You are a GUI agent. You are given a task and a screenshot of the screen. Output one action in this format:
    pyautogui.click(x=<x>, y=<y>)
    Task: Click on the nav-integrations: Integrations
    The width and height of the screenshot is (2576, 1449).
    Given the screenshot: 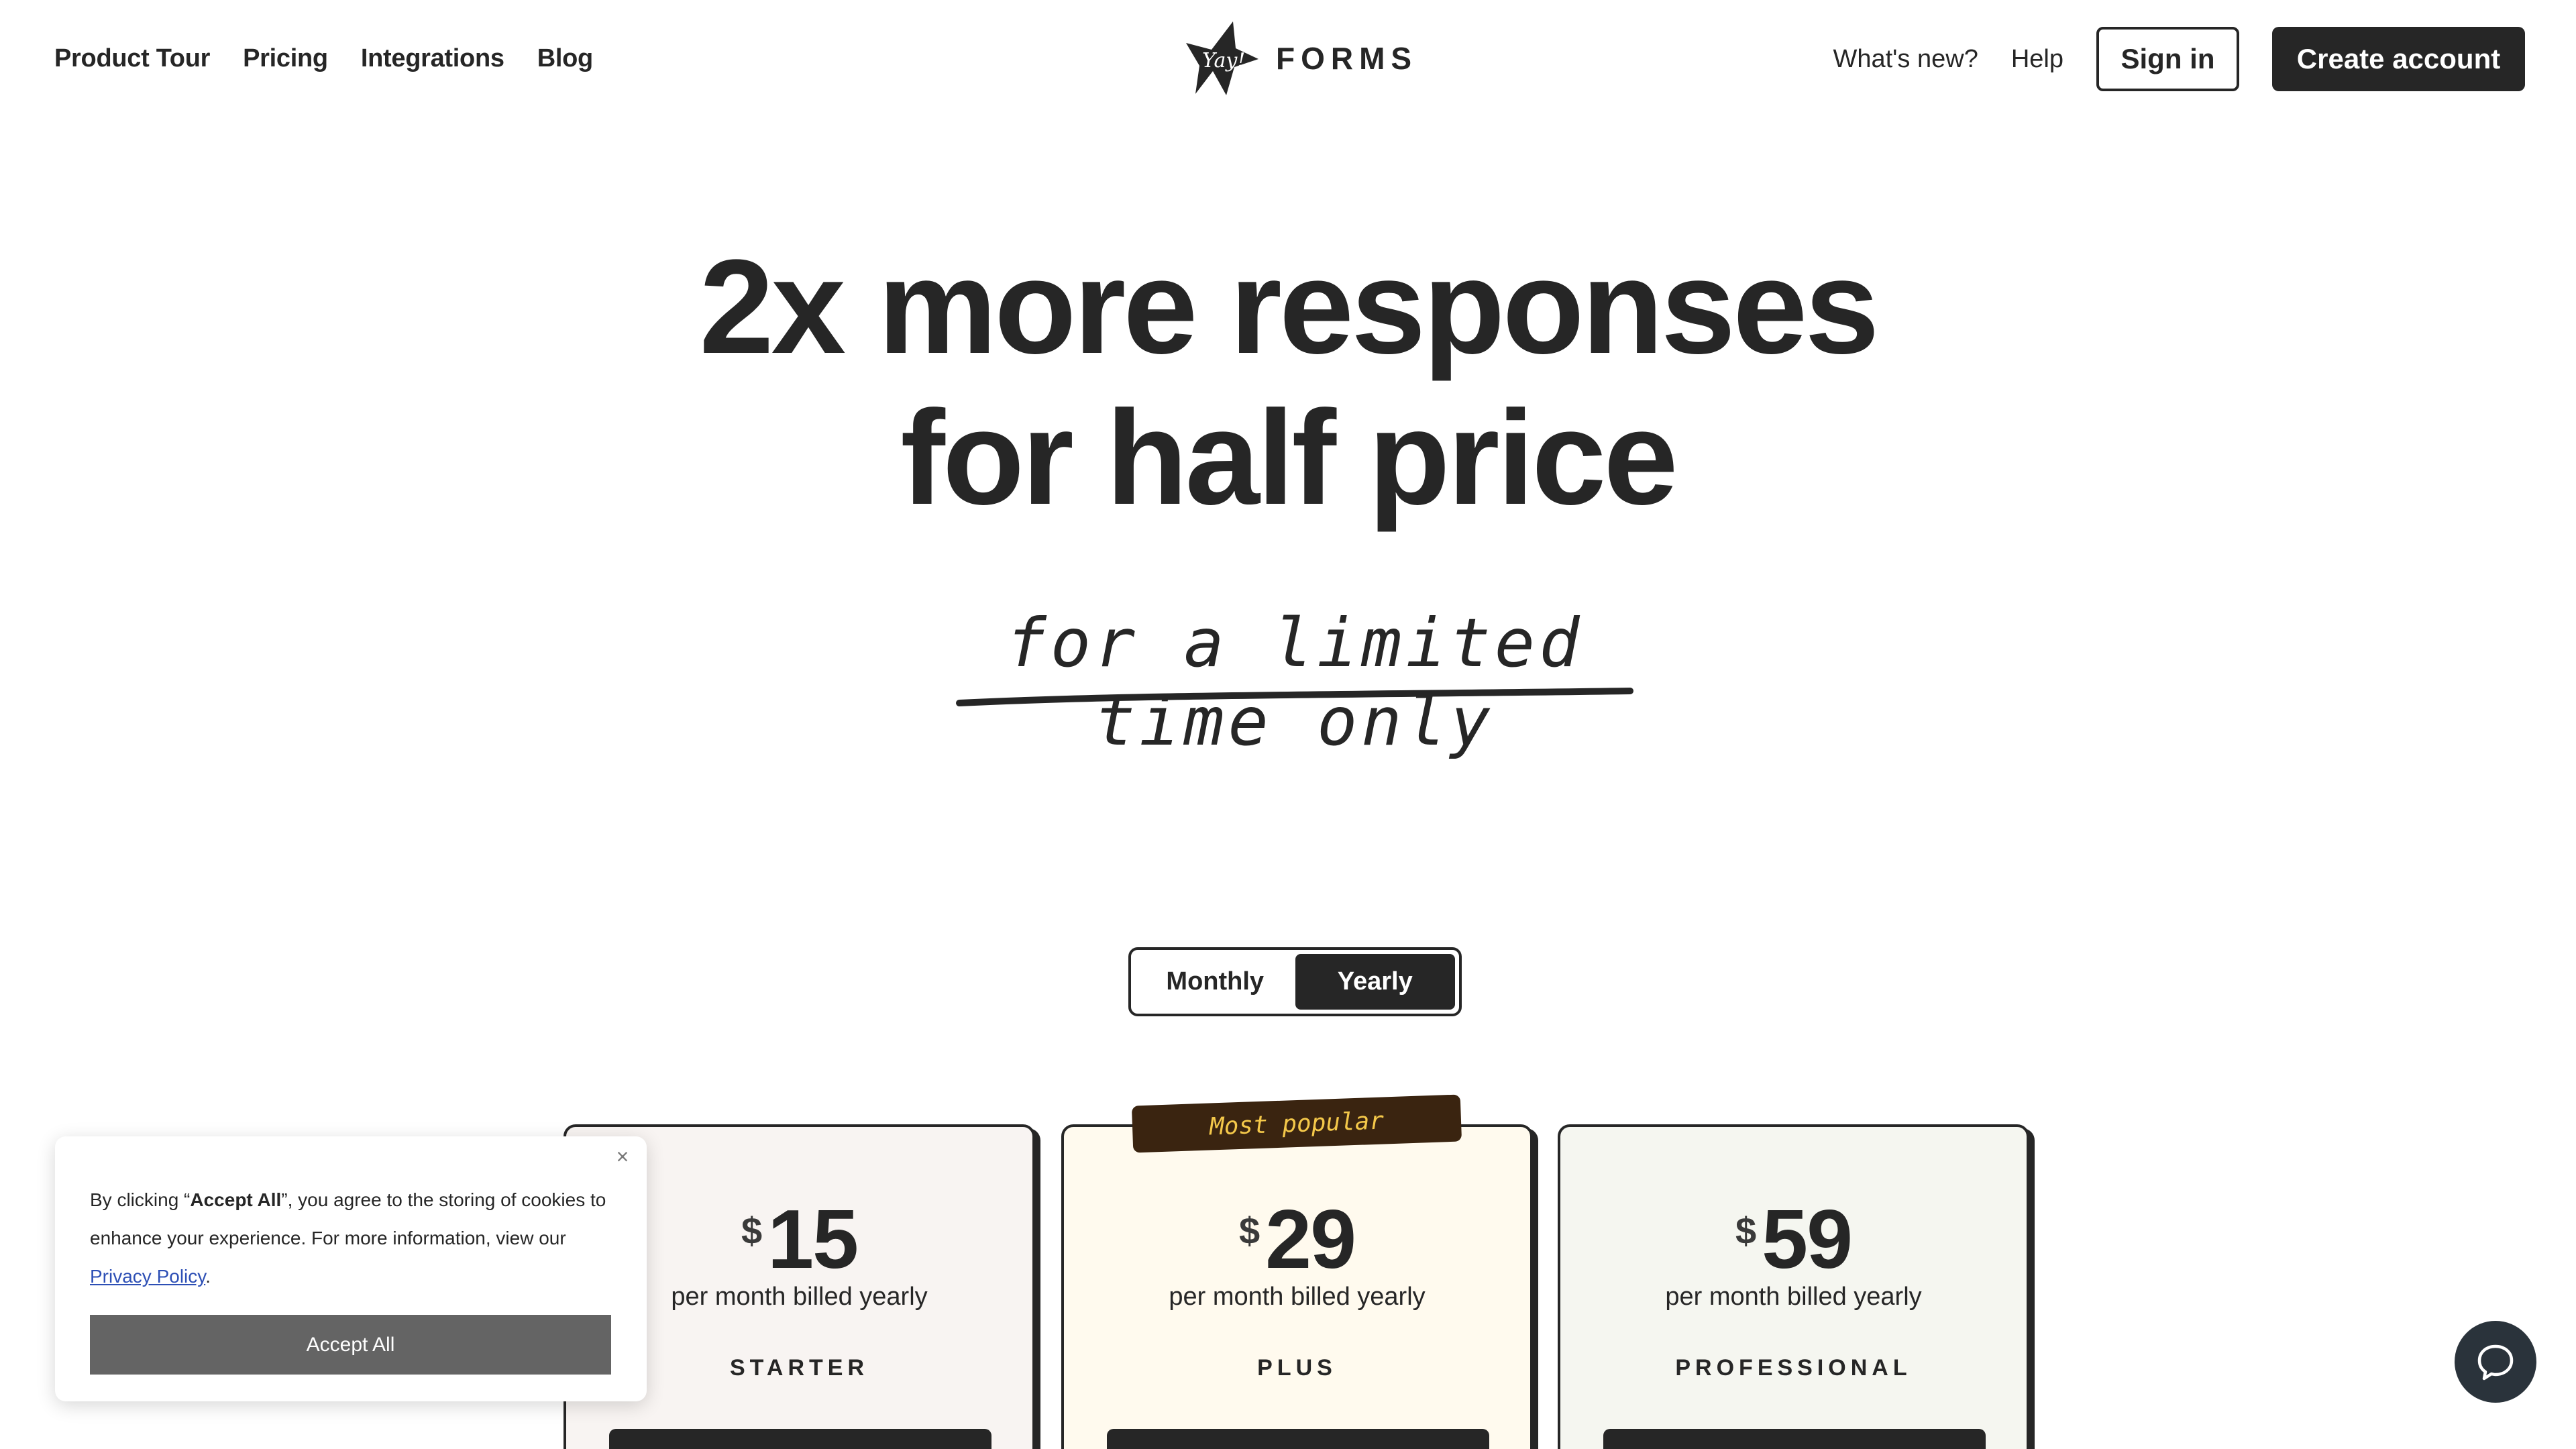 What is the action you would take?
    pyautogui.click(x=432, y=58)
    